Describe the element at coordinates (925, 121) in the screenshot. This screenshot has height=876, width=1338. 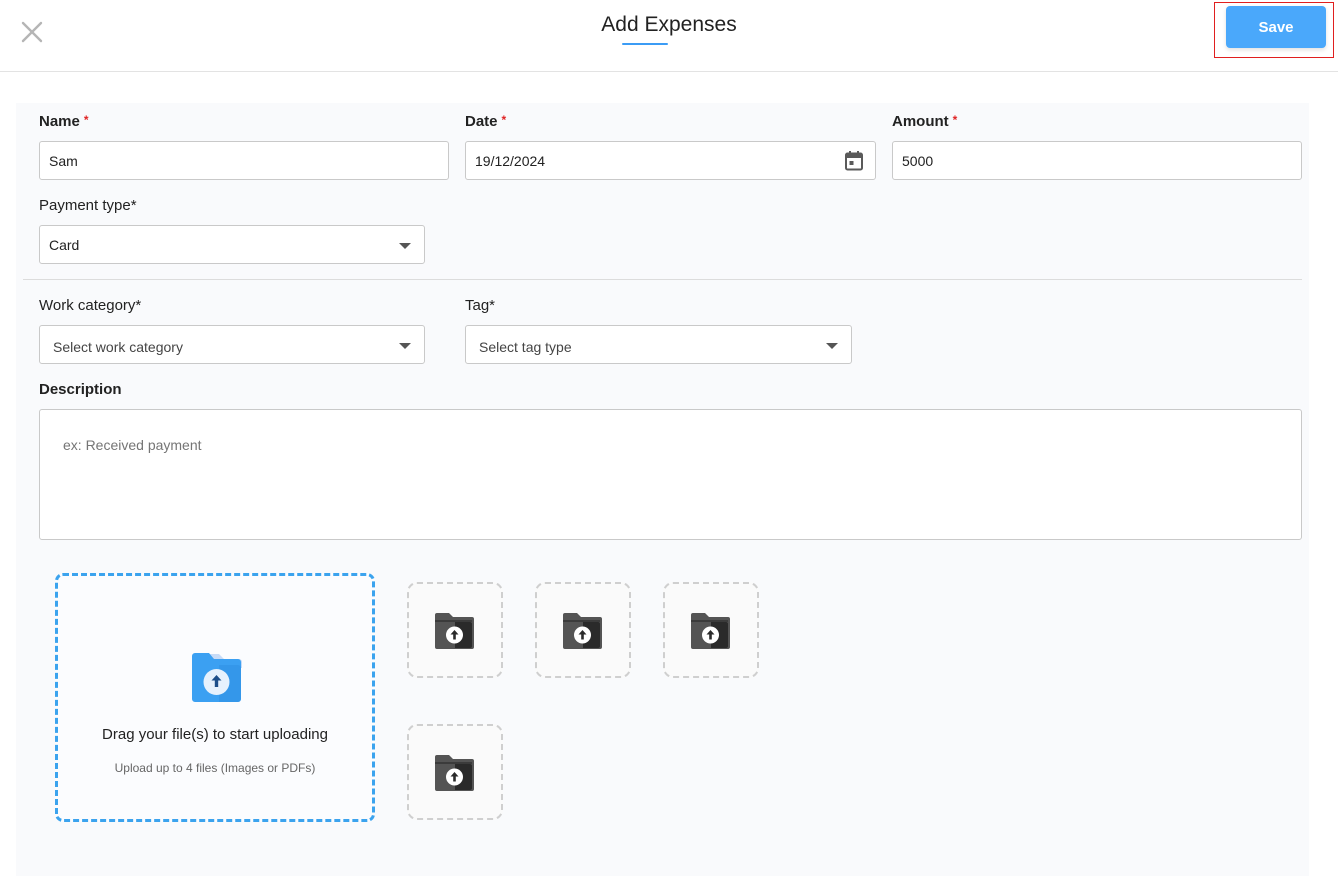
I see `amount-label: Amount *` at that location.